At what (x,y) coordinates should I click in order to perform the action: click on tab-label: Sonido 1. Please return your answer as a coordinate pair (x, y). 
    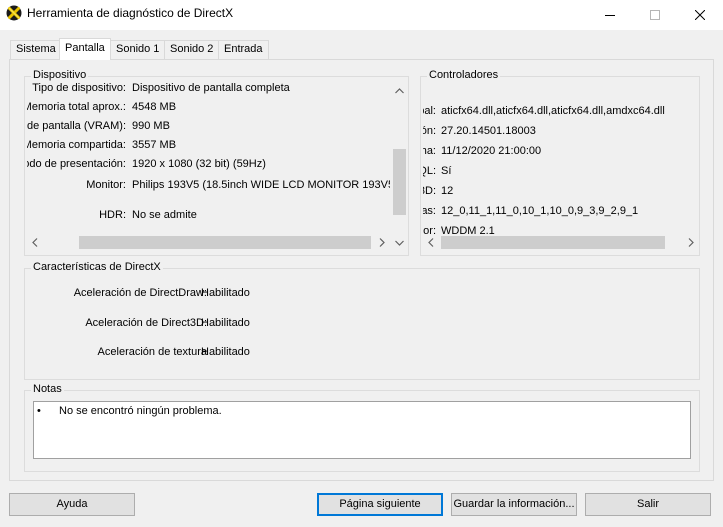
    Looking at the image, I should click on (138, 49).